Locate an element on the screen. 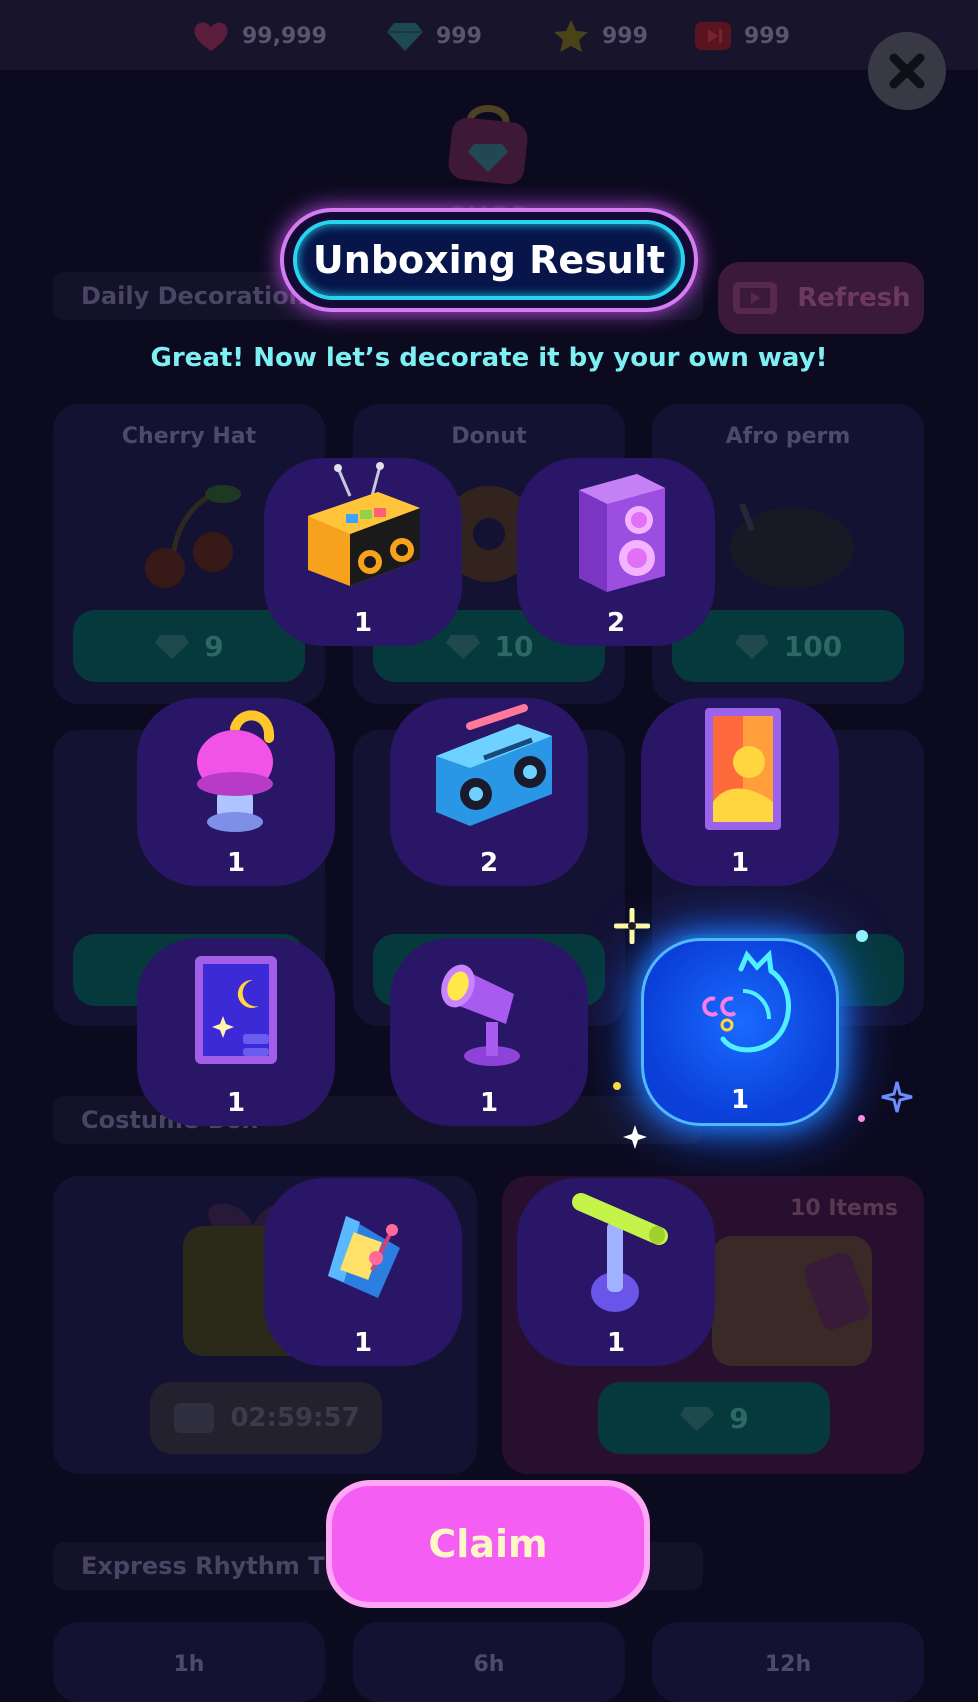 This screenshot has height=1702, width=978. result-item-light-stand: 1 is located at coordinates (616, 1272).